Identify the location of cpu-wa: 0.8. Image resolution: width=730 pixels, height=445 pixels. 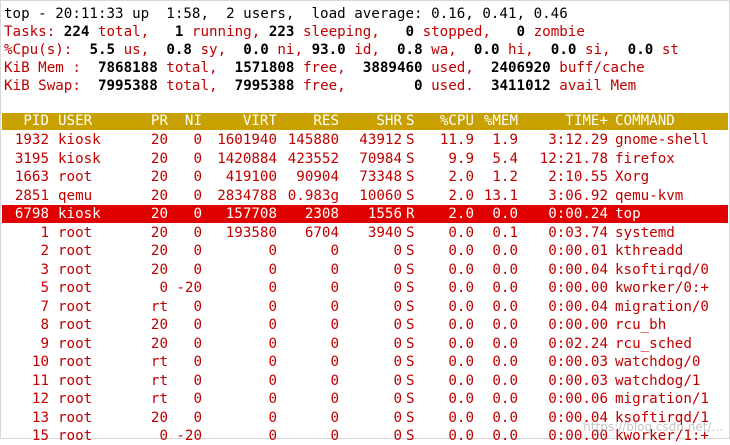
(410, 50).